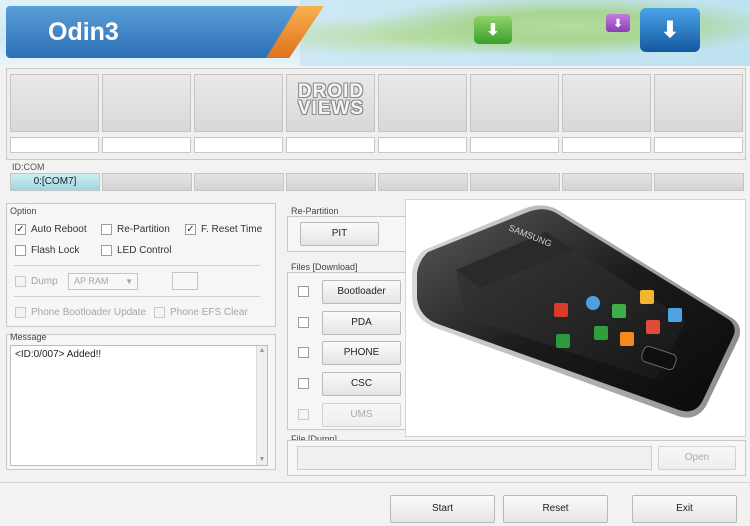 The image size is (750, 526). What do you see at coordinates (139, 405) in the screenshot?
I see `message-log: <ID:0/007> Added!! ▲ ▼` at bounding box center [139, 405].